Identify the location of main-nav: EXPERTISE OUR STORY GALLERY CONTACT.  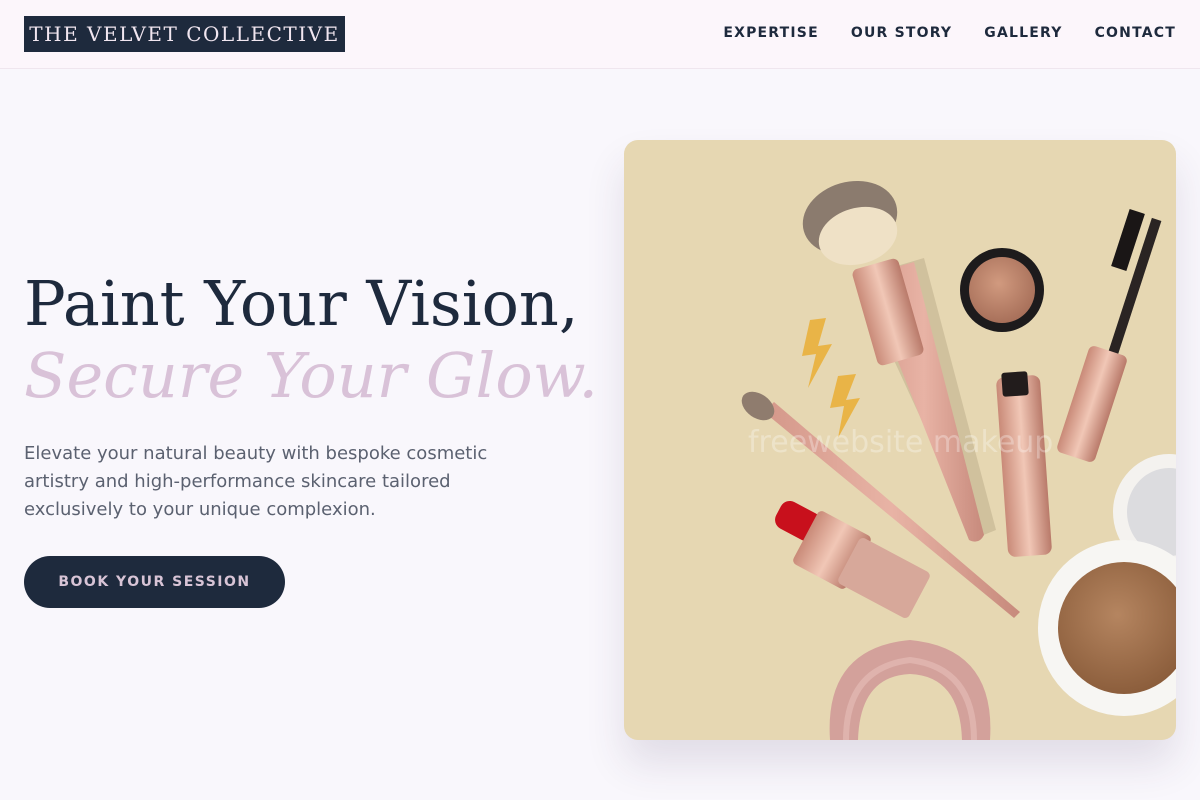
(949, 33).